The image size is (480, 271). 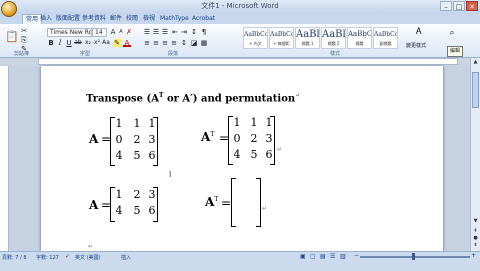 What do you see at coordinates (455, 51) in the screenshot?
I see `edit-tooltip: 編輯` at bounding box center [455, 51].